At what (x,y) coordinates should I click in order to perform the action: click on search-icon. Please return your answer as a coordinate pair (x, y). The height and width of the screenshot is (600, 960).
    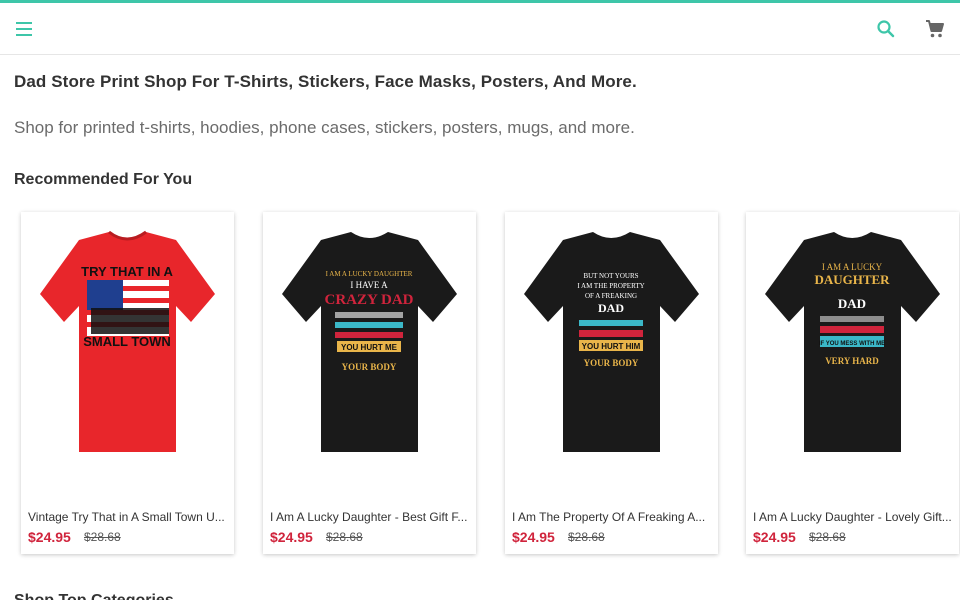
    Looking at the image, I should click on (886, 29).